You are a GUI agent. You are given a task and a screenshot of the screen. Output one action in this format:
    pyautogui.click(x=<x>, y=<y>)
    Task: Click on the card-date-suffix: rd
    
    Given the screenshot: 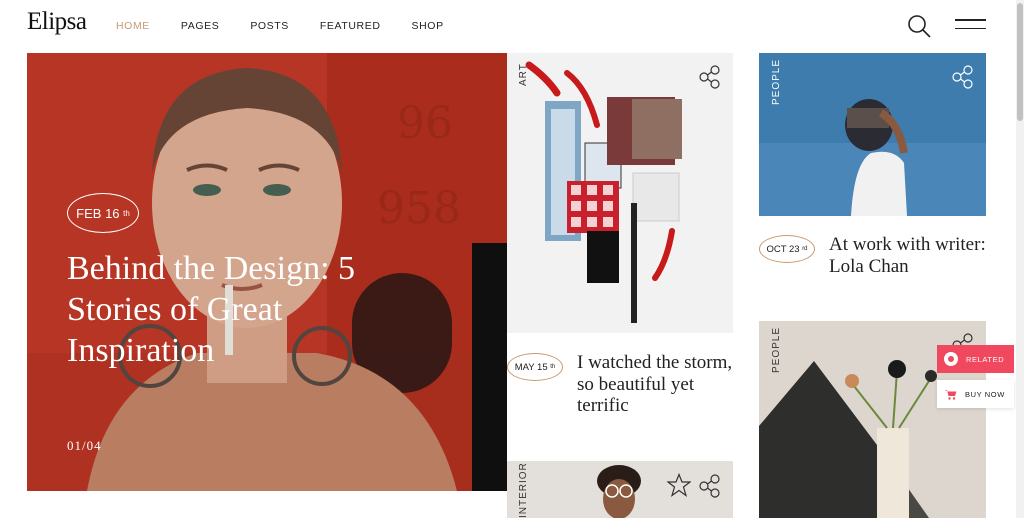 What is the action you would take?
    pyautogui.click(x=805, y=249)
    